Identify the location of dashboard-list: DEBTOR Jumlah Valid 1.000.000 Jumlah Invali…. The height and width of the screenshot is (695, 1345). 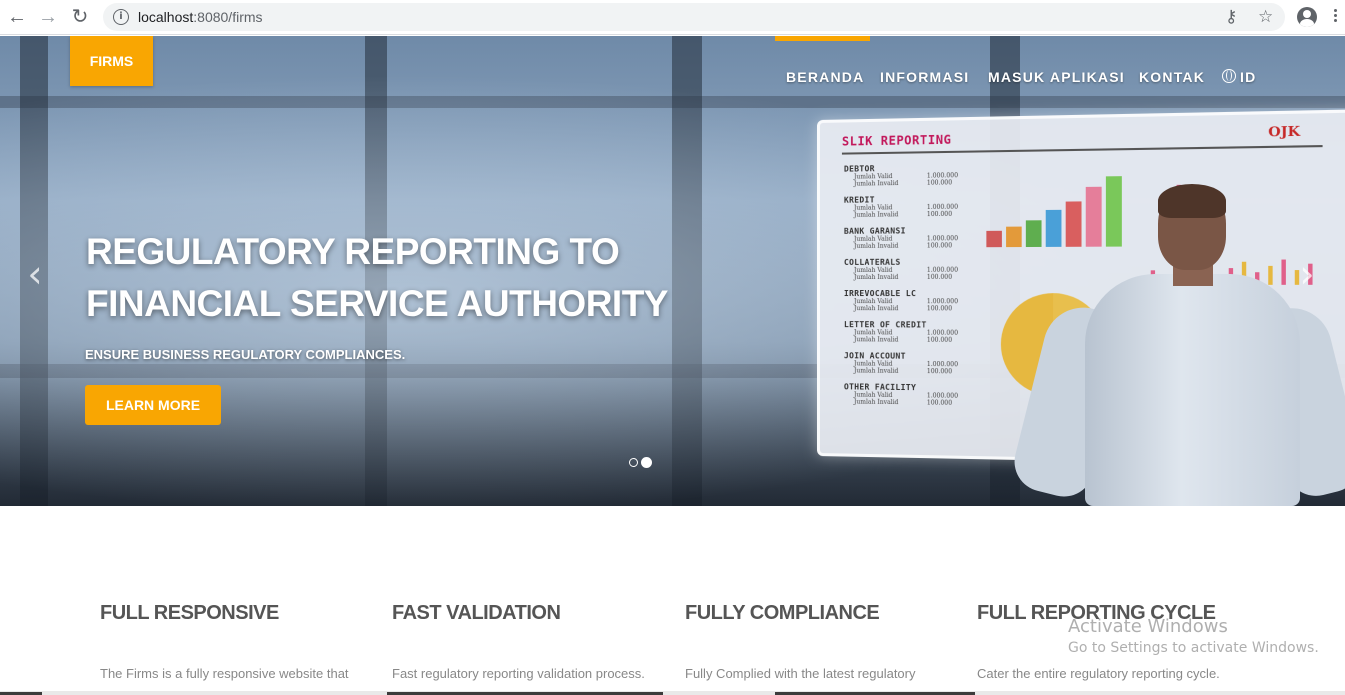
(905, 289).